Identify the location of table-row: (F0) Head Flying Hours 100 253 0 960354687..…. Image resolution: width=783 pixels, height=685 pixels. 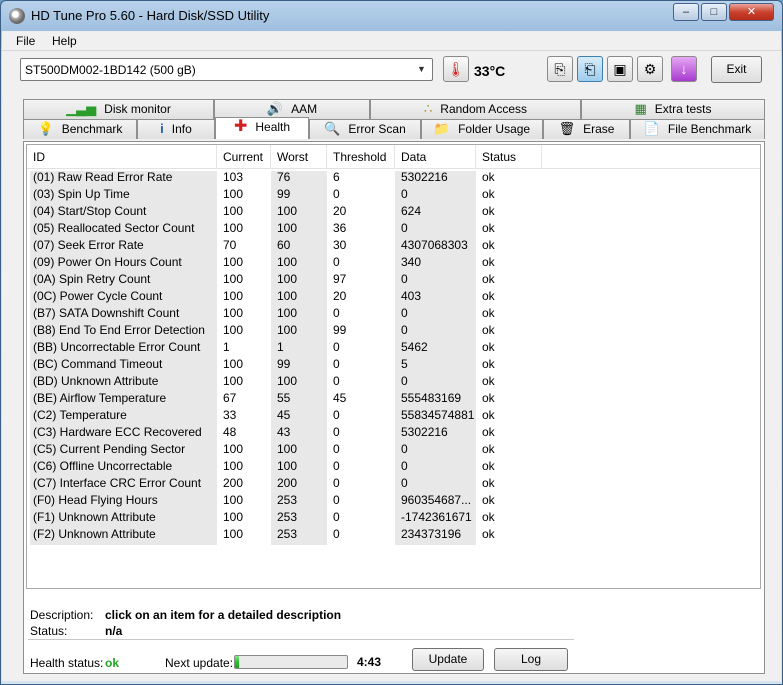
(393, 500).